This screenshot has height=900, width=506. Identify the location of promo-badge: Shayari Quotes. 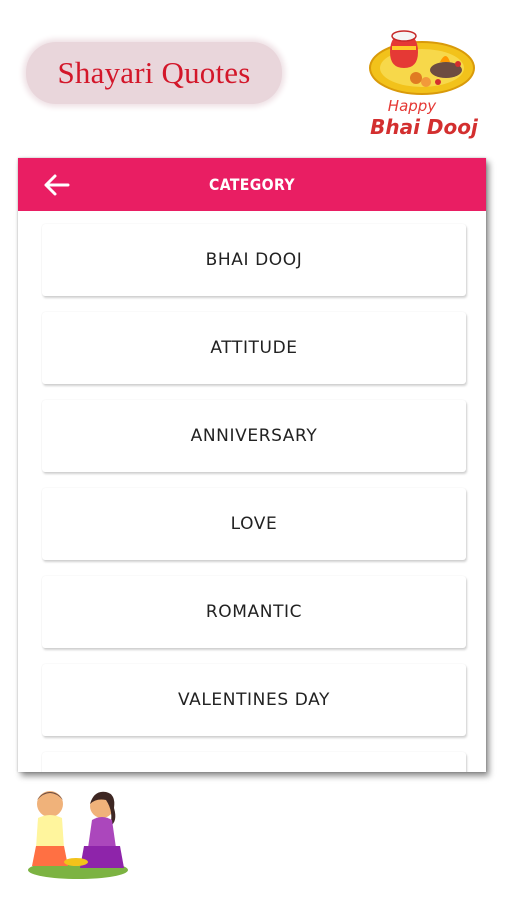
(154, 73).